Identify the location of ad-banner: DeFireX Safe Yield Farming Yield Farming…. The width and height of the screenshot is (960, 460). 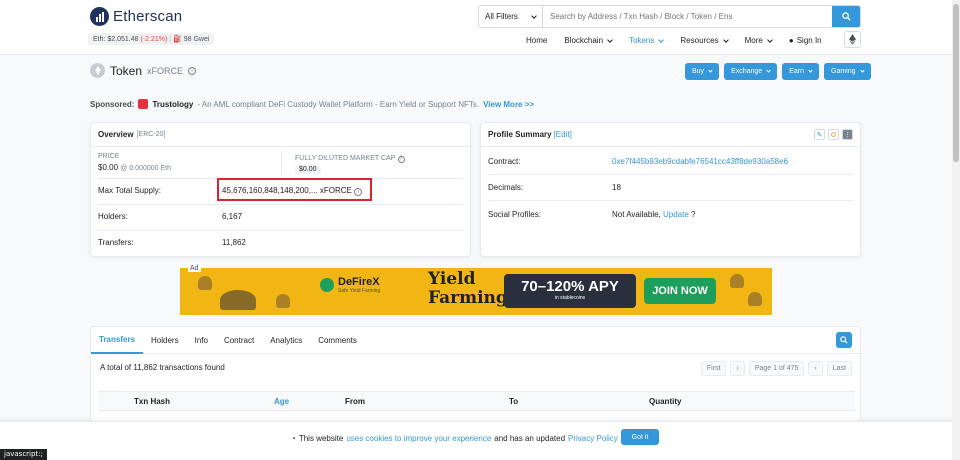
(476, 291).